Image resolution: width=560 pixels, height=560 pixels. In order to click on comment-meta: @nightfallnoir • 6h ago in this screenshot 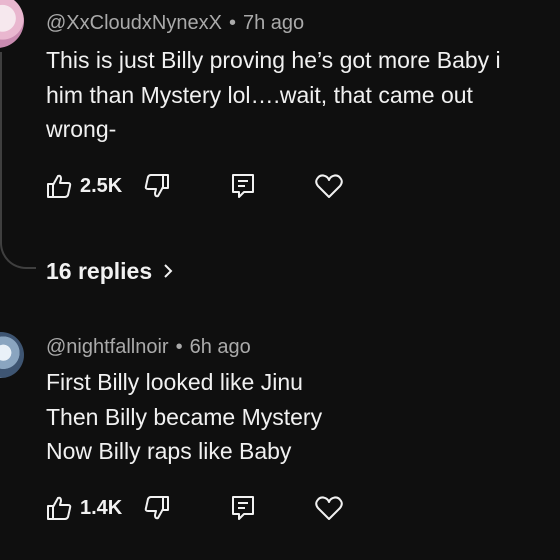, I will do `click(148, 347)`.